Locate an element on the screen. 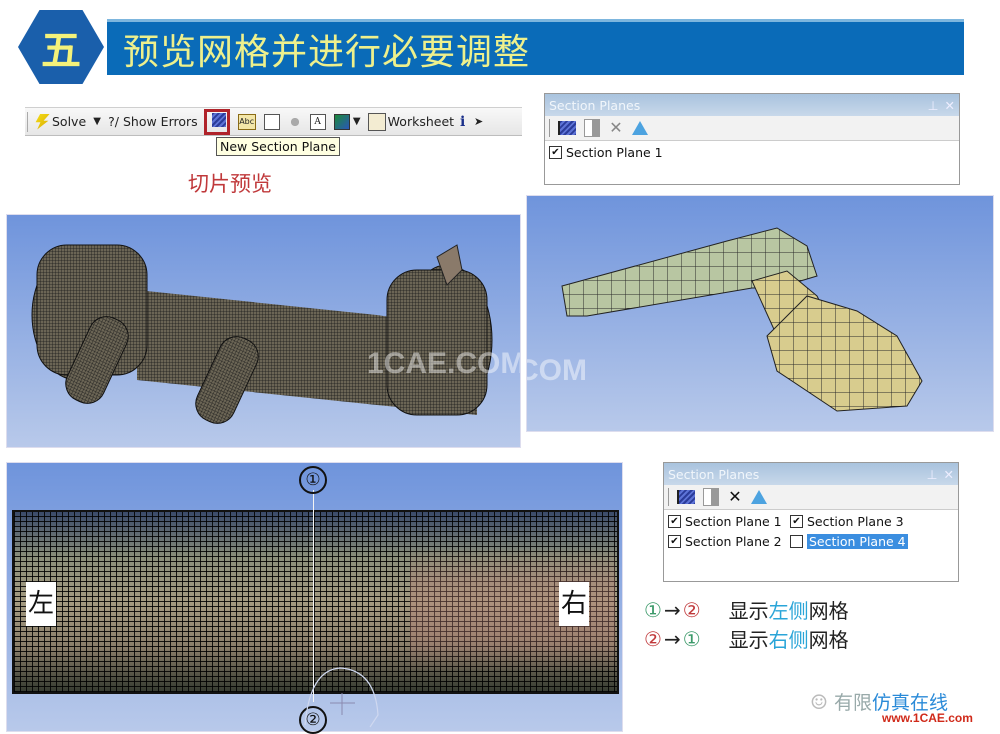 The image size is (1000, 734). sectioned-body-illustration is located at coordinates (742, 319).